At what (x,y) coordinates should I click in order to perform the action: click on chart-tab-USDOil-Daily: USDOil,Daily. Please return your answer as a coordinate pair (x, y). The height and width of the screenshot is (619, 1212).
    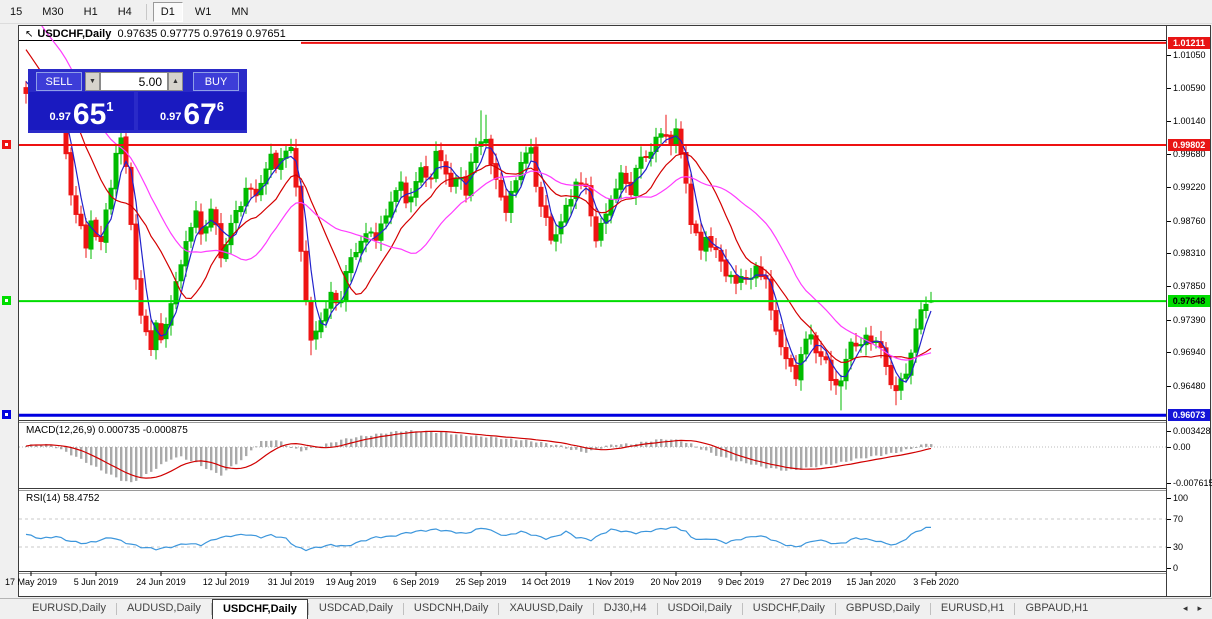
    Looking at the image, I should click on (700, 609).